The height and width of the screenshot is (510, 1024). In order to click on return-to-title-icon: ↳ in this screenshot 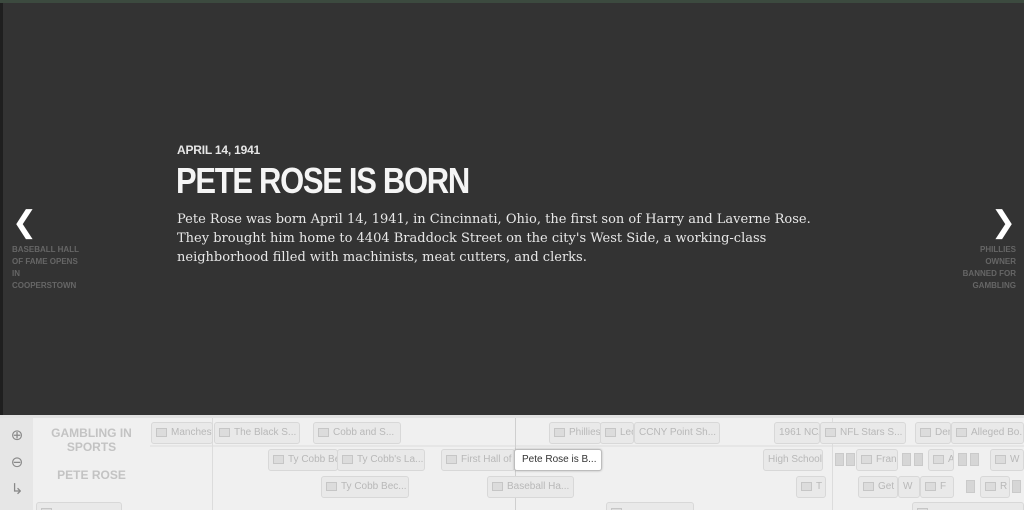, I will do `click(17, 489)`.